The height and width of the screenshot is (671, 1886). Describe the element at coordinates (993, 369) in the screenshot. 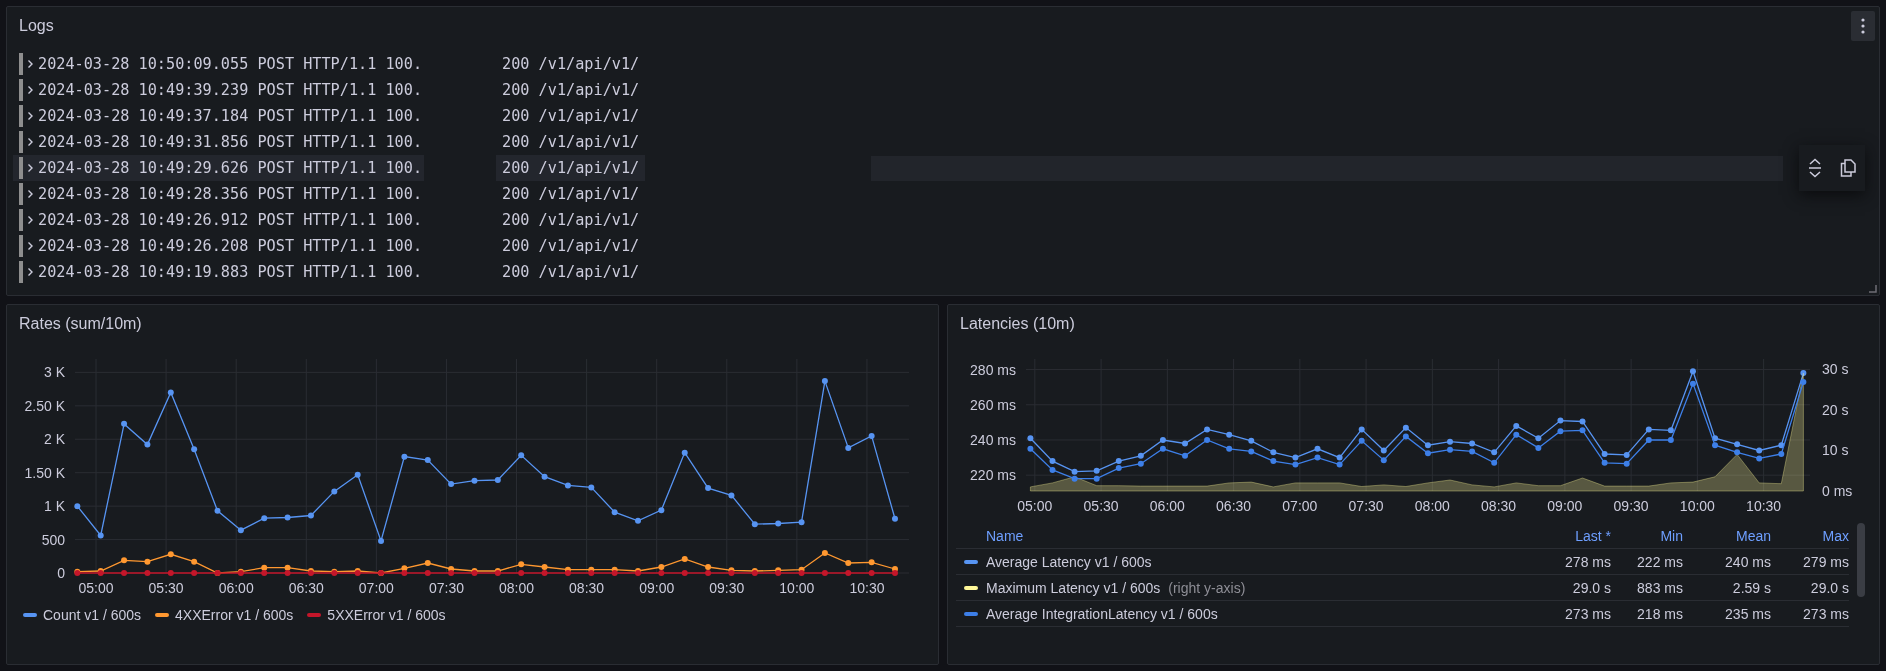

I see `axis-label: 280 ms` at that location.